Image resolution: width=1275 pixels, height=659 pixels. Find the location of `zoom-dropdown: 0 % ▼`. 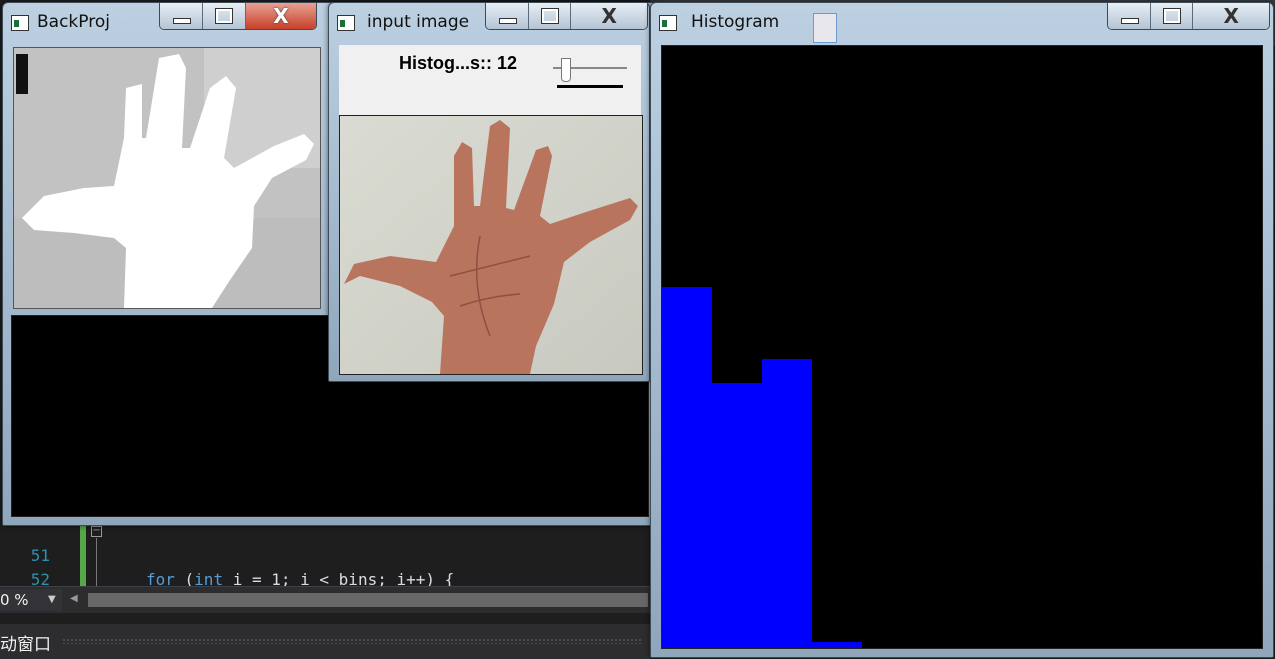

zoom-dropdown: 0 % ▼ is located at coordinates (31, 600).